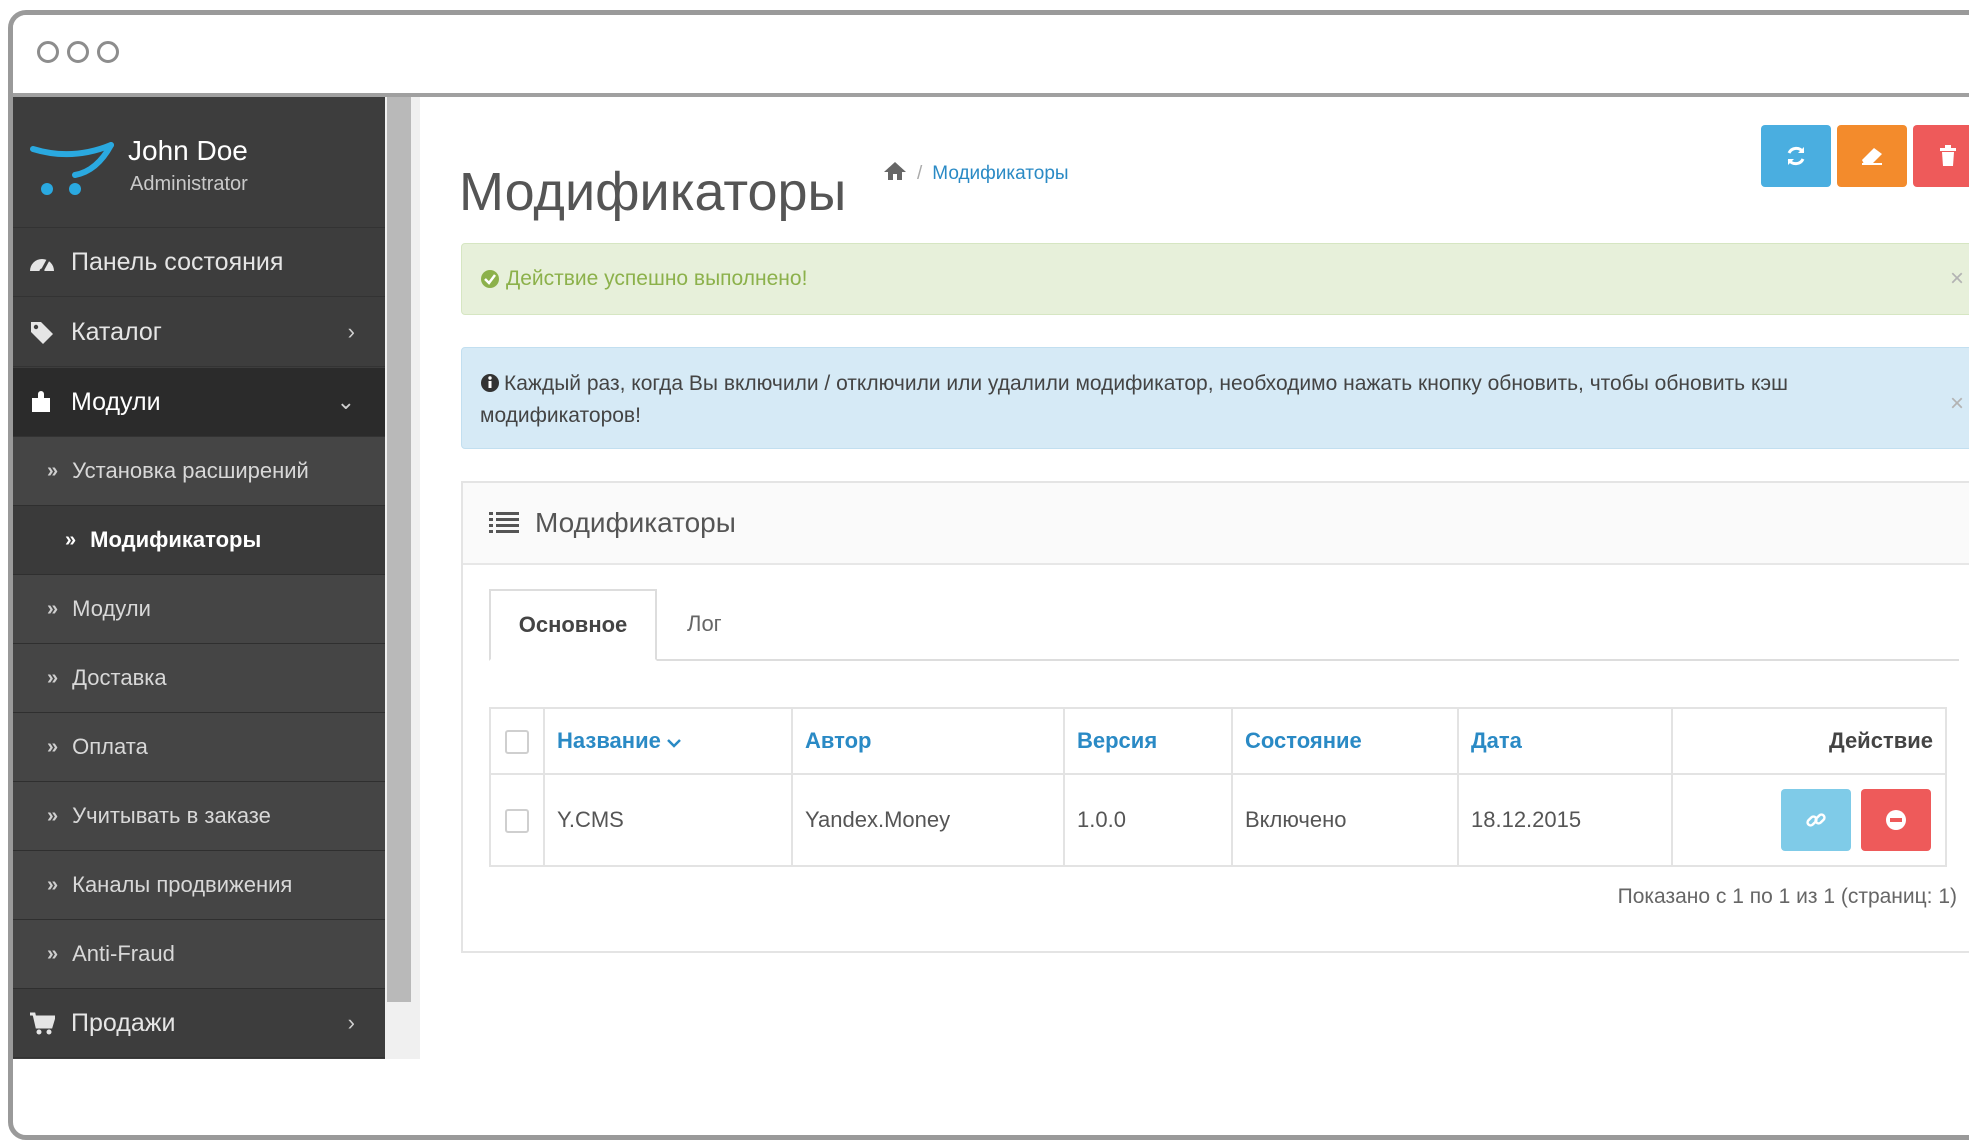 This screenshot has height=1140, width=1969. What do you see at coordinates (188, 150) in the screenshot?
I see `user-name: John Doe` at bounding box center [188, 150].